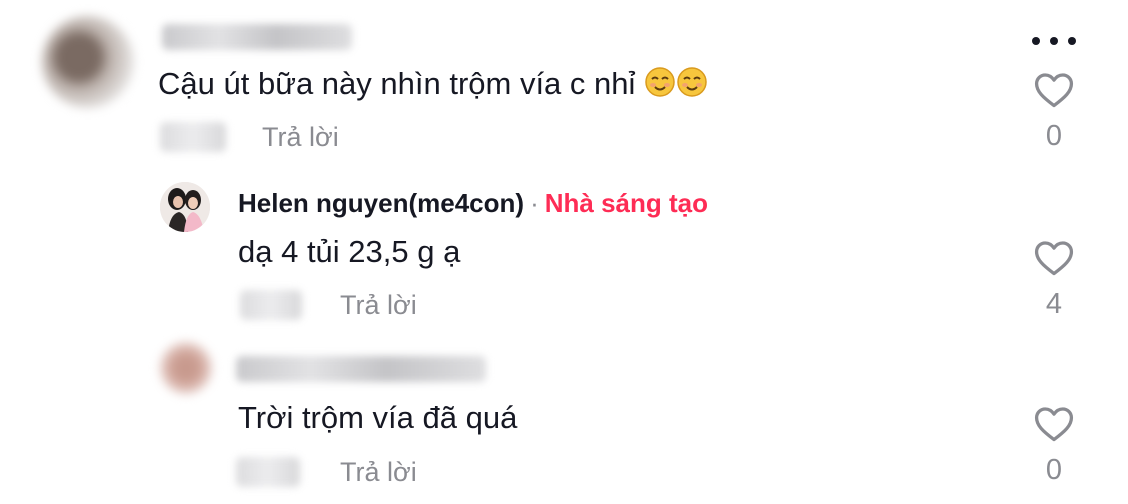  What do you see at coordinates (626, 203) in the screenshot?
I see `creator-badge: Nhà sáng tạo` at bounding box center [626, 203].